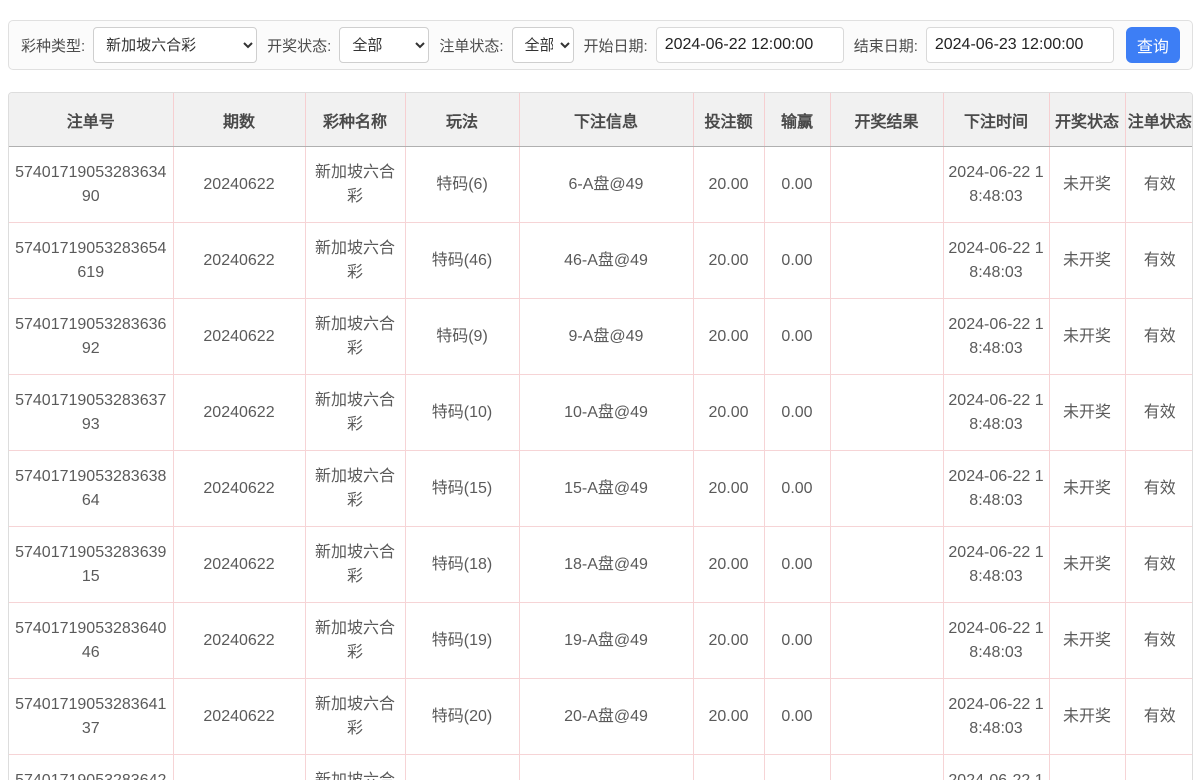 Image resolution: width=1201 pixels, height=780 pixels. I want to click on cell-play-type: 特码(6), so click(461, 184).